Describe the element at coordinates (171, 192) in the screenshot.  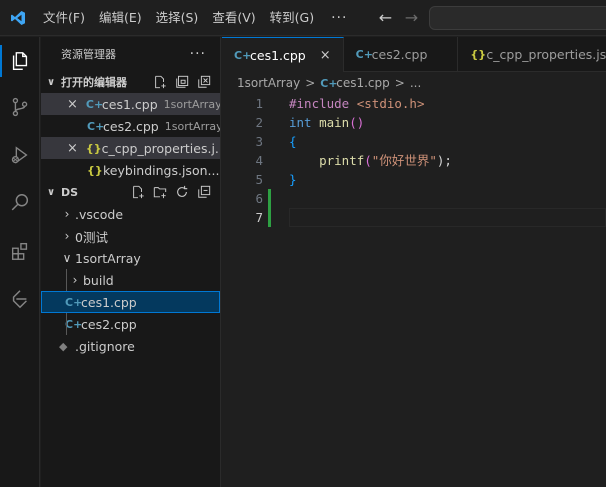
I see `workspace-actions` at that location.